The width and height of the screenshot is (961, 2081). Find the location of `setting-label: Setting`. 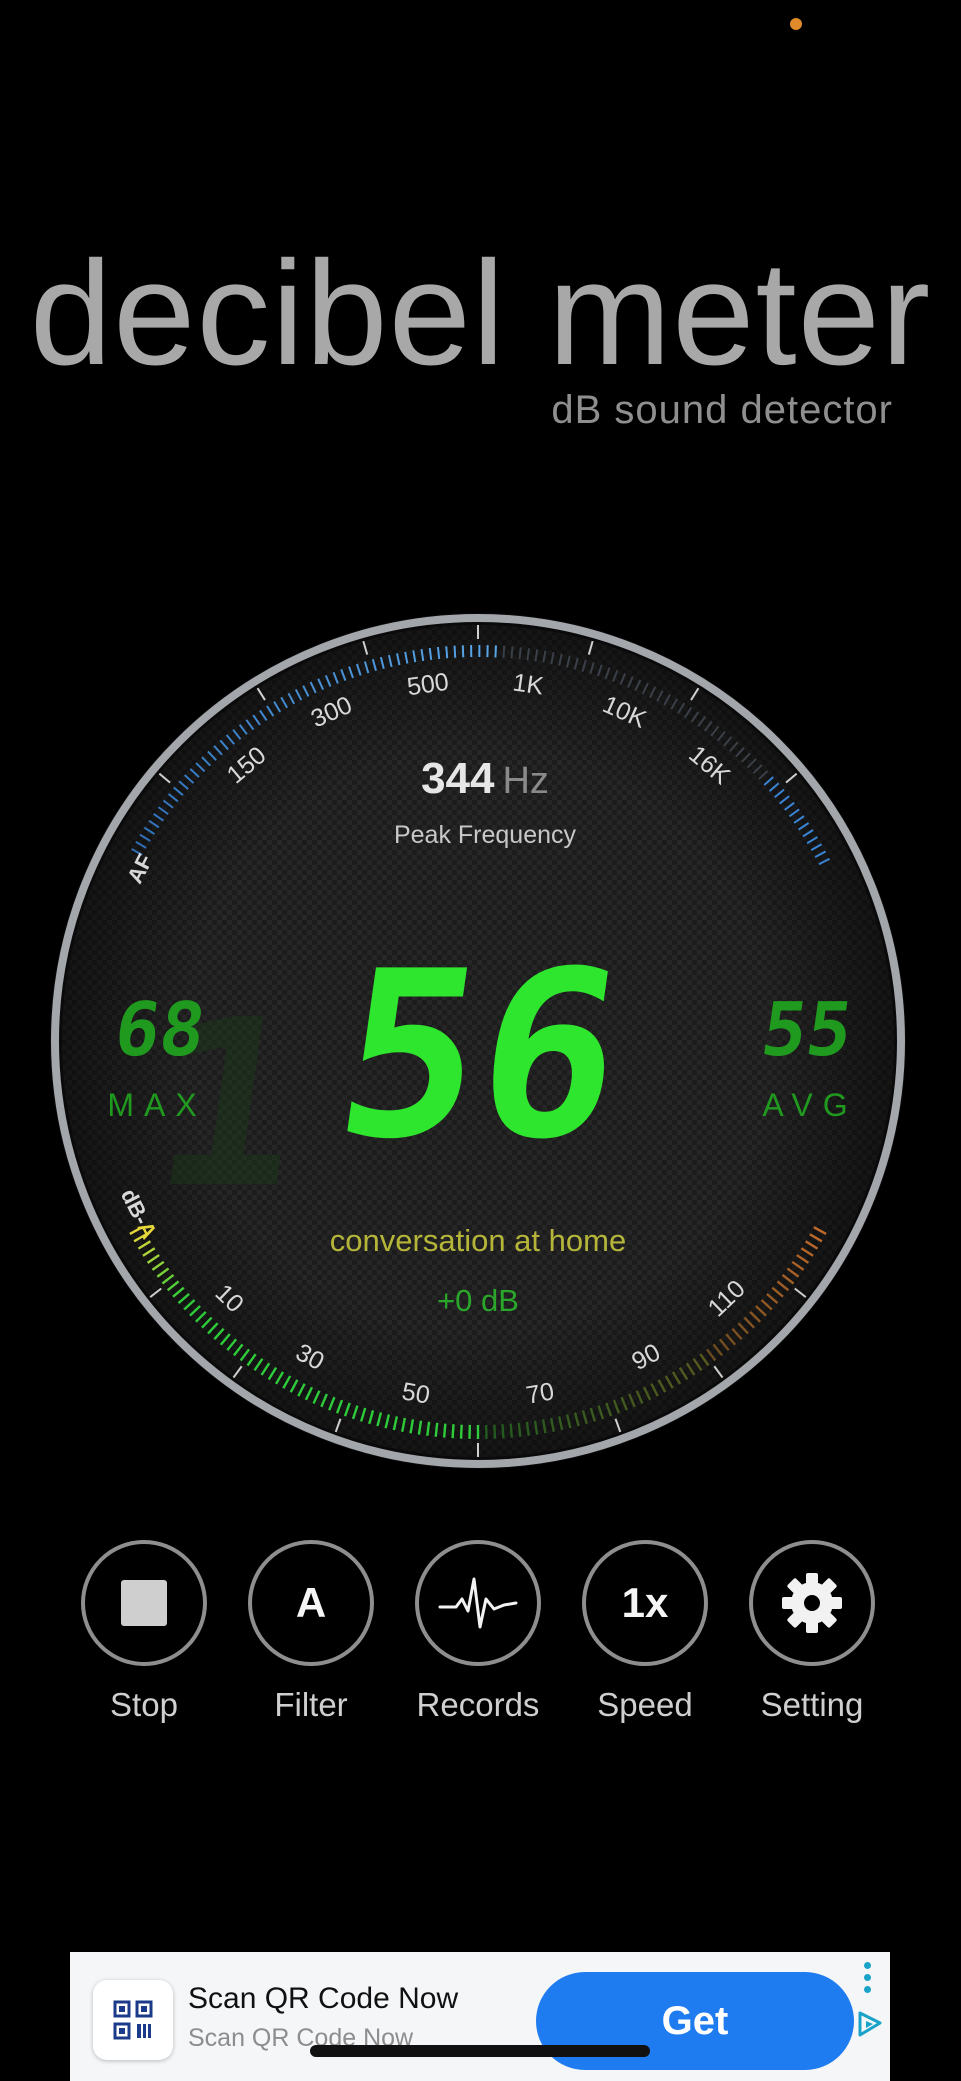

setting-label: Setting is located at coordinates (812, 1704).